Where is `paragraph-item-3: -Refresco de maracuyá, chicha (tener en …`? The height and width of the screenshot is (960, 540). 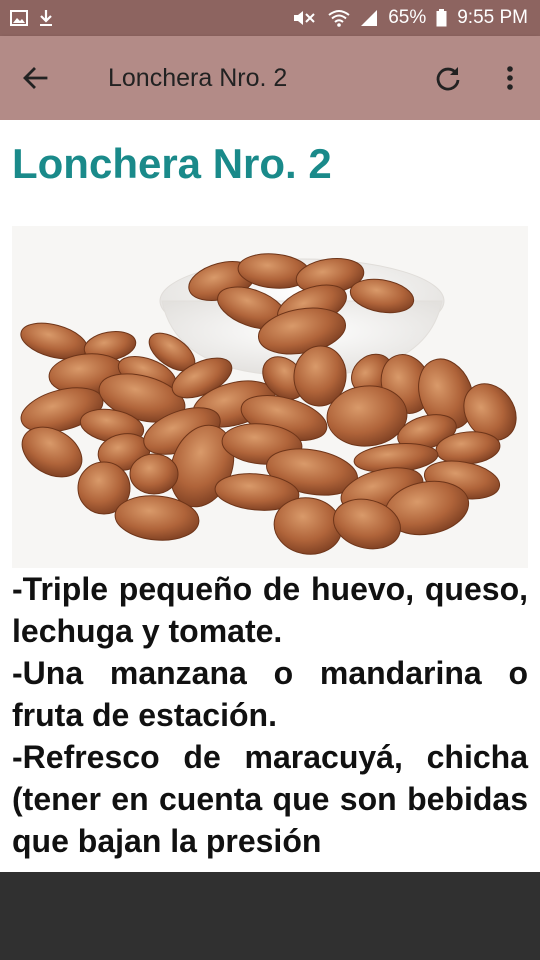
paragraph-item-3: -Refresco de maracuyá, chicha (tener en … is located at coordinates (270, 799).